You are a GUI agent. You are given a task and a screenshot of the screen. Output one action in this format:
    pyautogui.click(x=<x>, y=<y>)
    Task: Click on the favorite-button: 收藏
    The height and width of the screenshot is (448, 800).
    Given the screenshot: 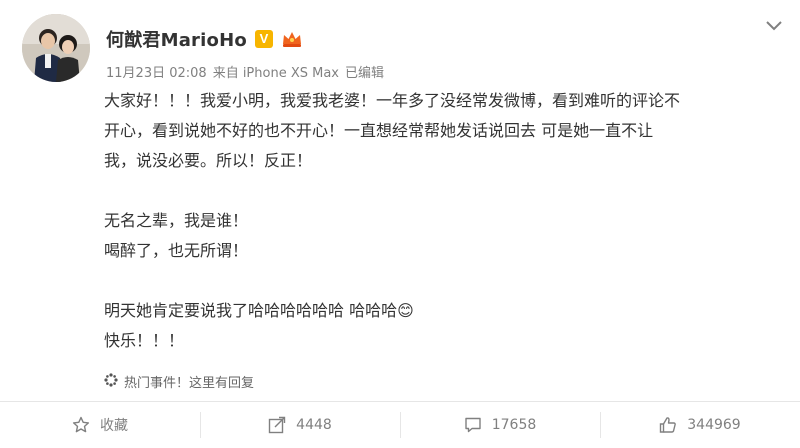 What is the action you would take?
    pyautogui.click(x=100, y=425)
    